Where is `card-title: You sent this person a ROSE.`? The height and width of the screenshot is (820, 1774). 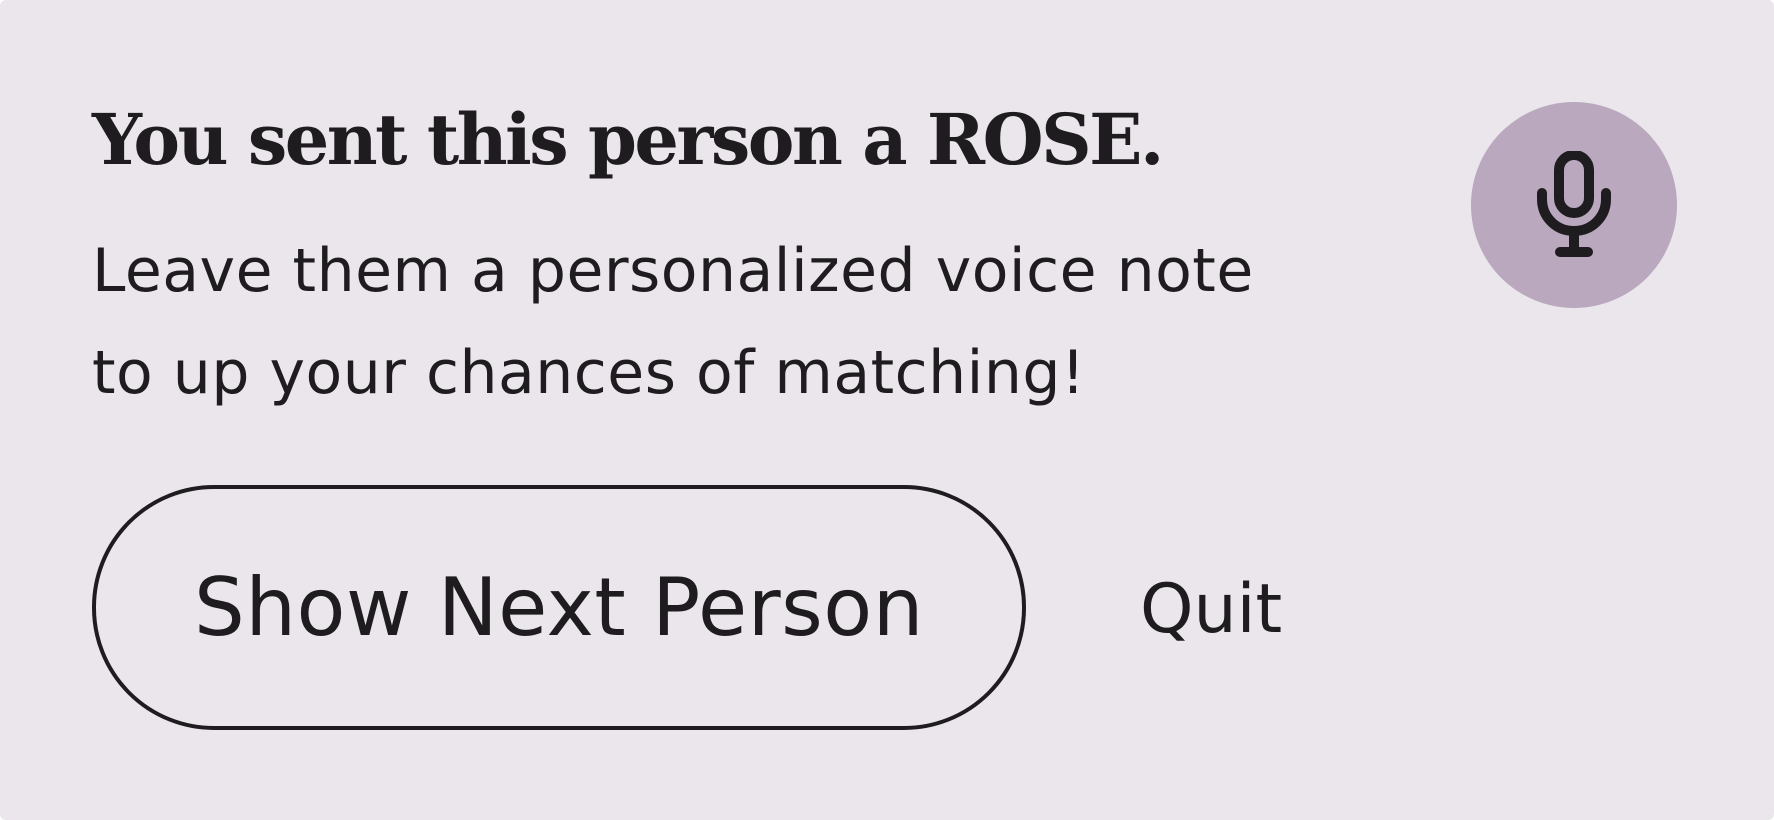 card-title: You sent this person a ROSE. is located at coordinates (628, 139).